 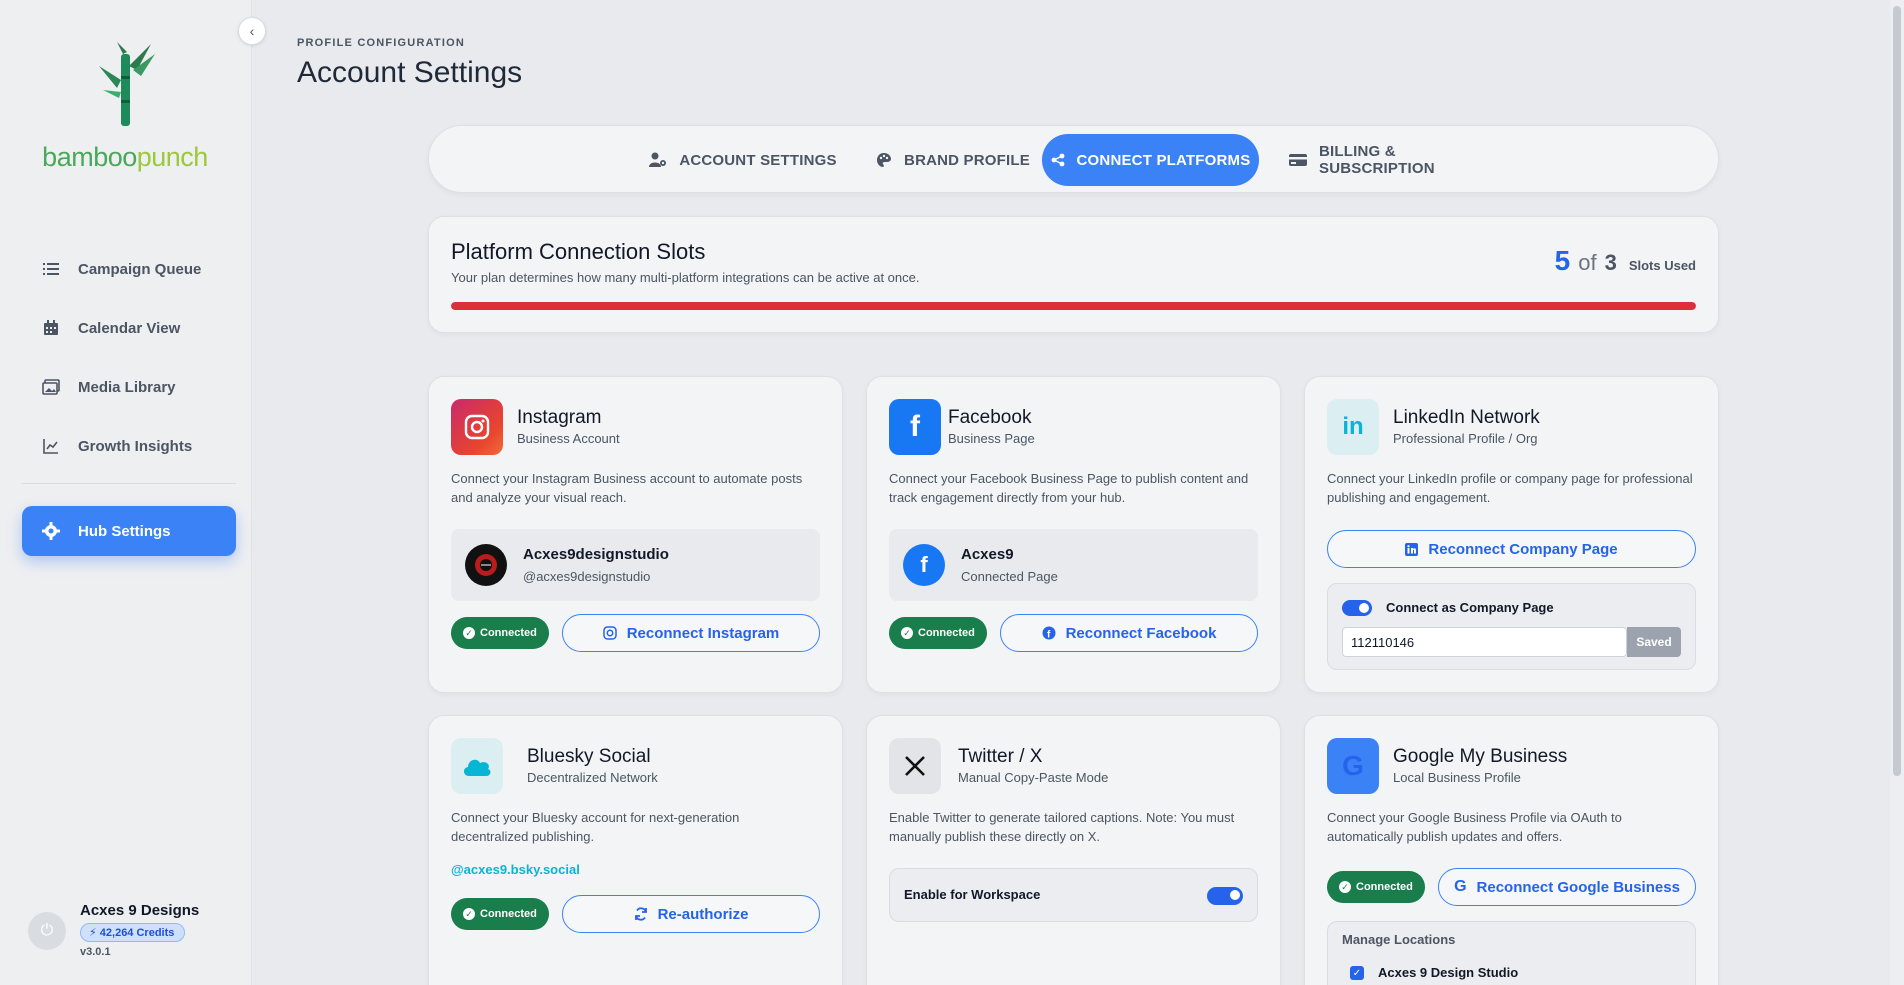 What do you see at coordinates (987, 554) in the screenshot?
I see `account-name: Acxes9` at bounding box center [987, 554].